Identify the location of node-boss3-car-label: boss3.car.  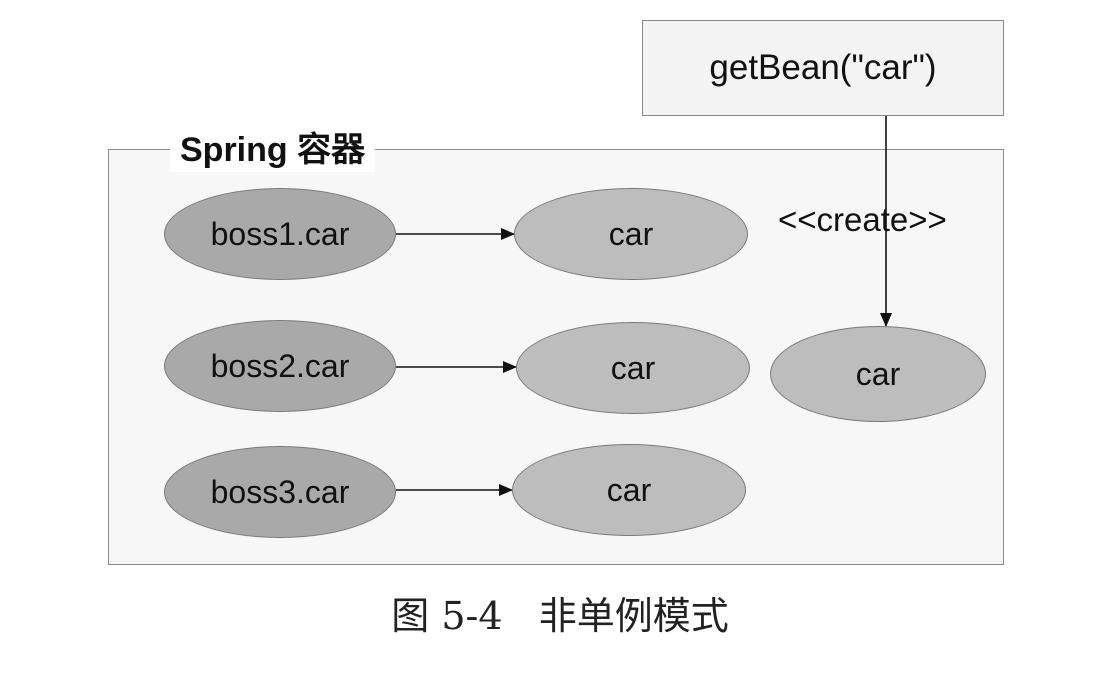
(280, 491).